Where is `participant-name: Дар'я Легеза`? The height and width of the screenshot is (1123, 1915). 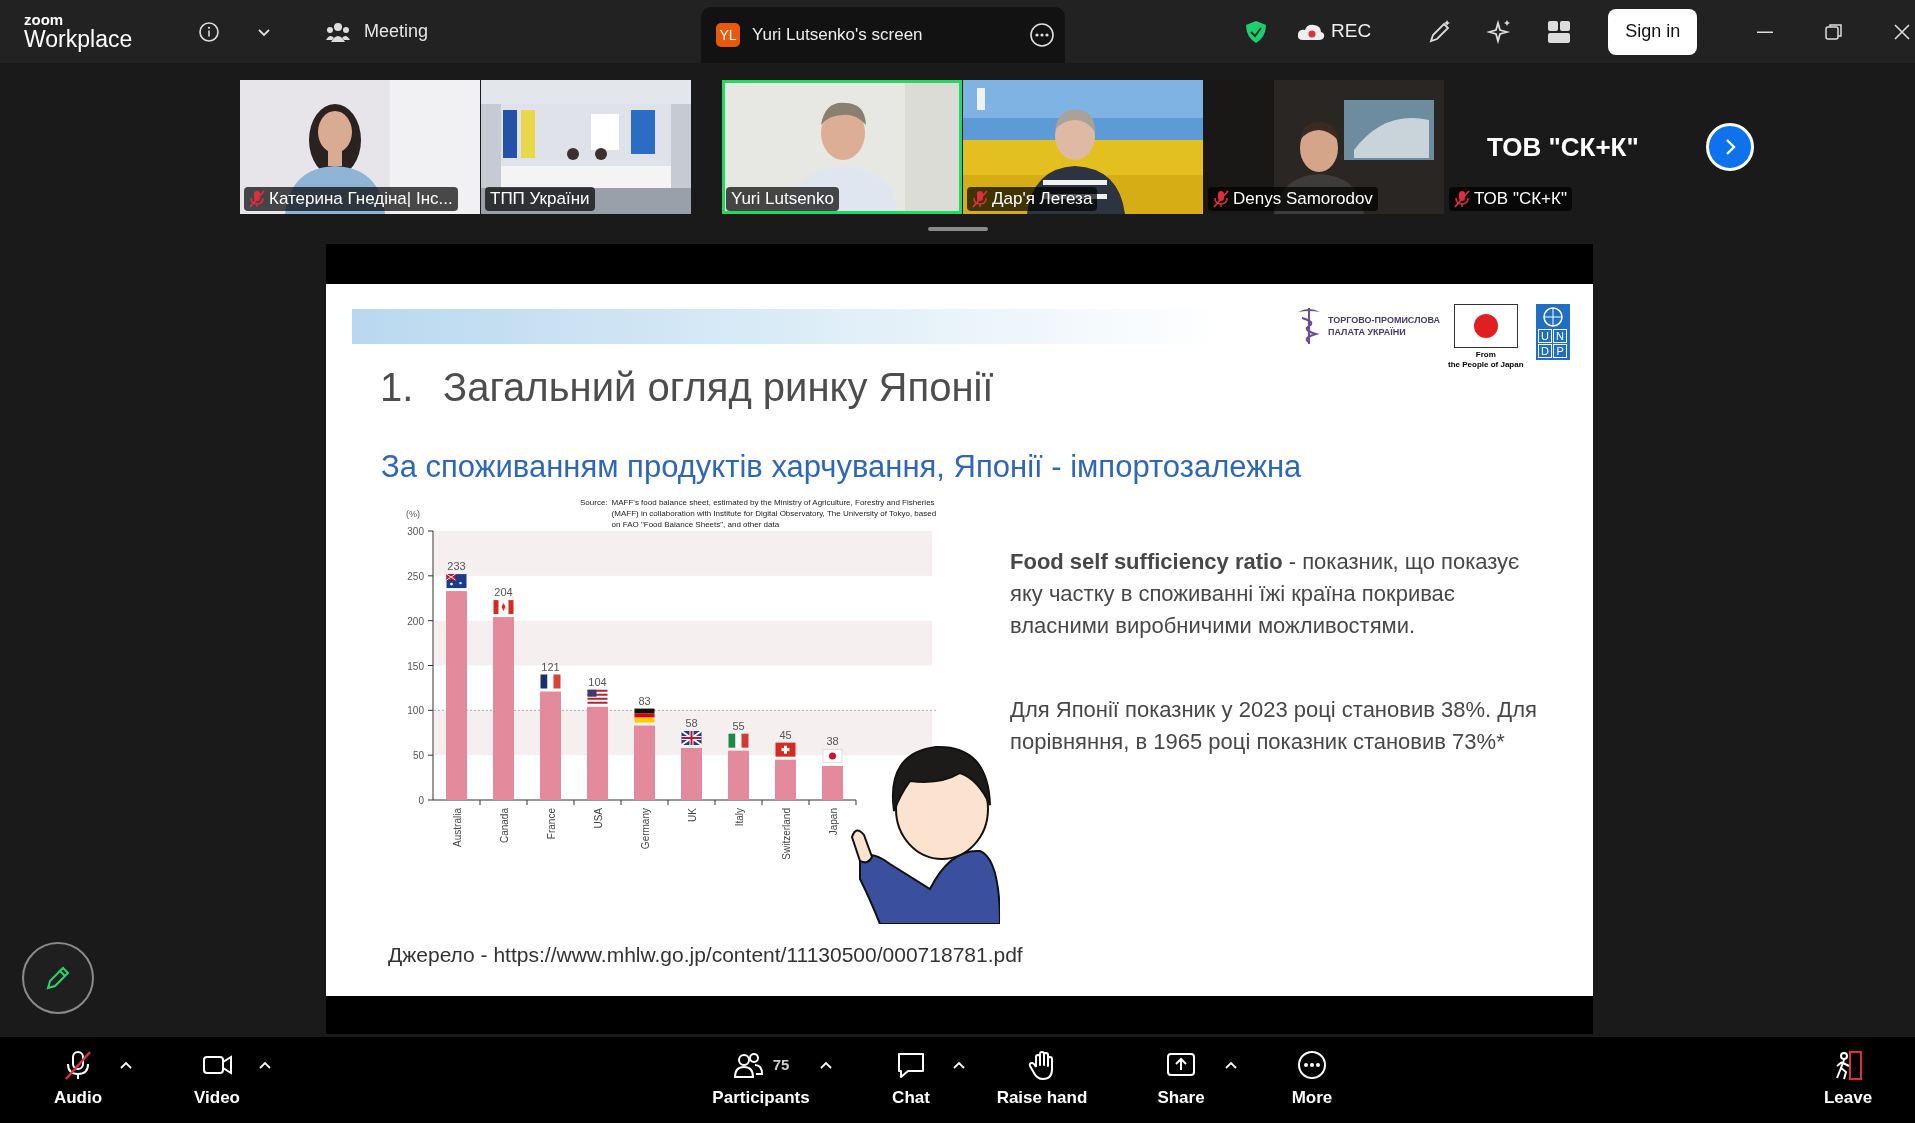 participant-name: Дар'я Легеза is located at coordinates (1042, 199).